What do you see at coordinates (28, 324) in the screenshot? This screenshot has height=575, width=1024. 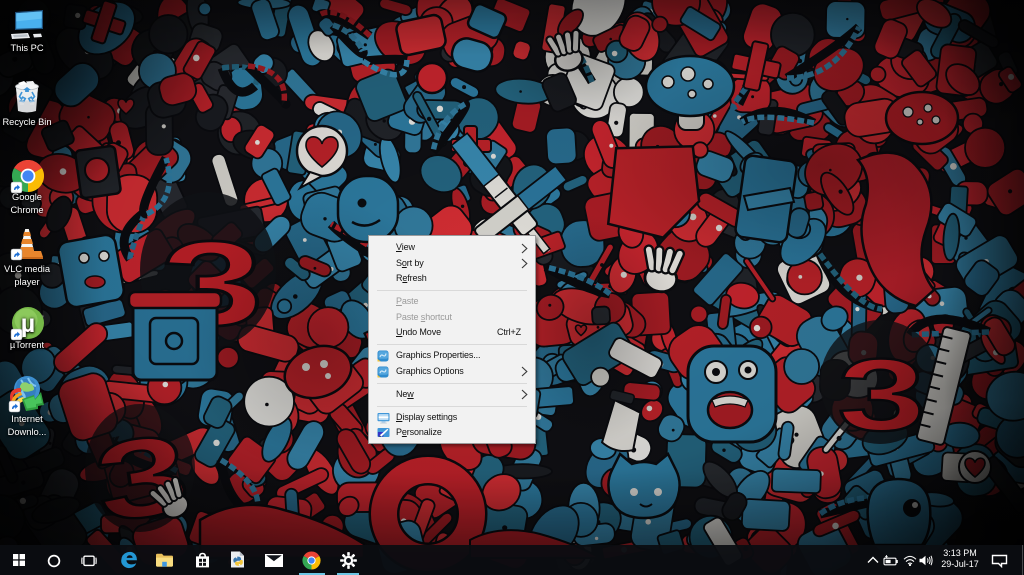 I see `svg-text: µ` at bounding box center [28, 324].